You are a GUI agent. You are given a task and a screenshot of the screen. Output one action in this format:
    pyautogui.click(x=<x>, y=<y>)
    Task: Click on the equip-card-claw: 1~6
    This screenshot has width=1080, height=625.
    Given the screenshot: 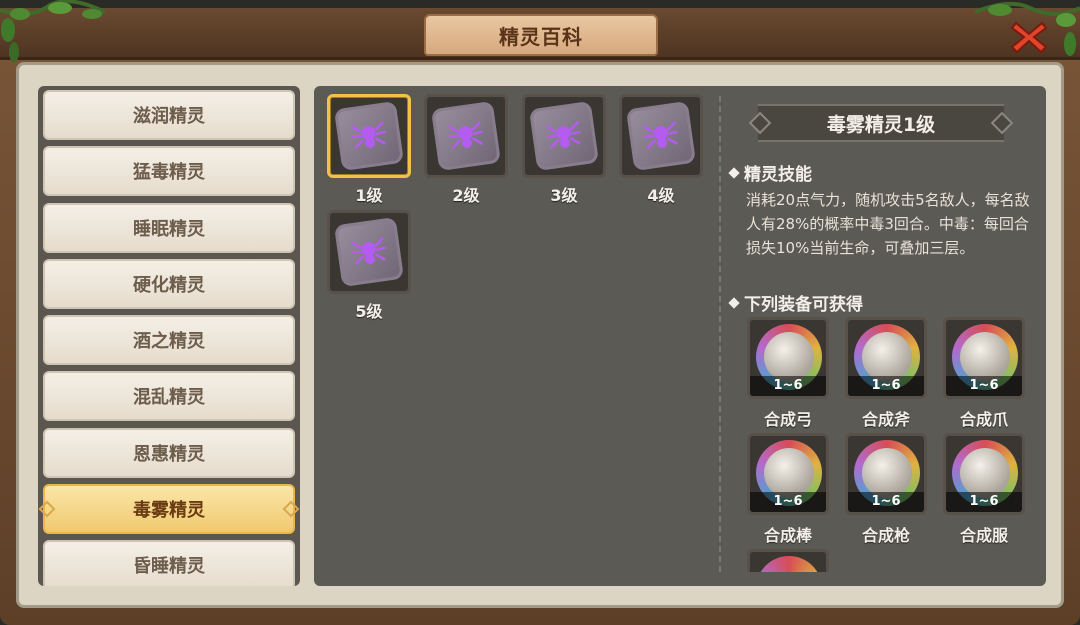 What is the action you would take?
    pyautogui.click(x=984, y=358)
    